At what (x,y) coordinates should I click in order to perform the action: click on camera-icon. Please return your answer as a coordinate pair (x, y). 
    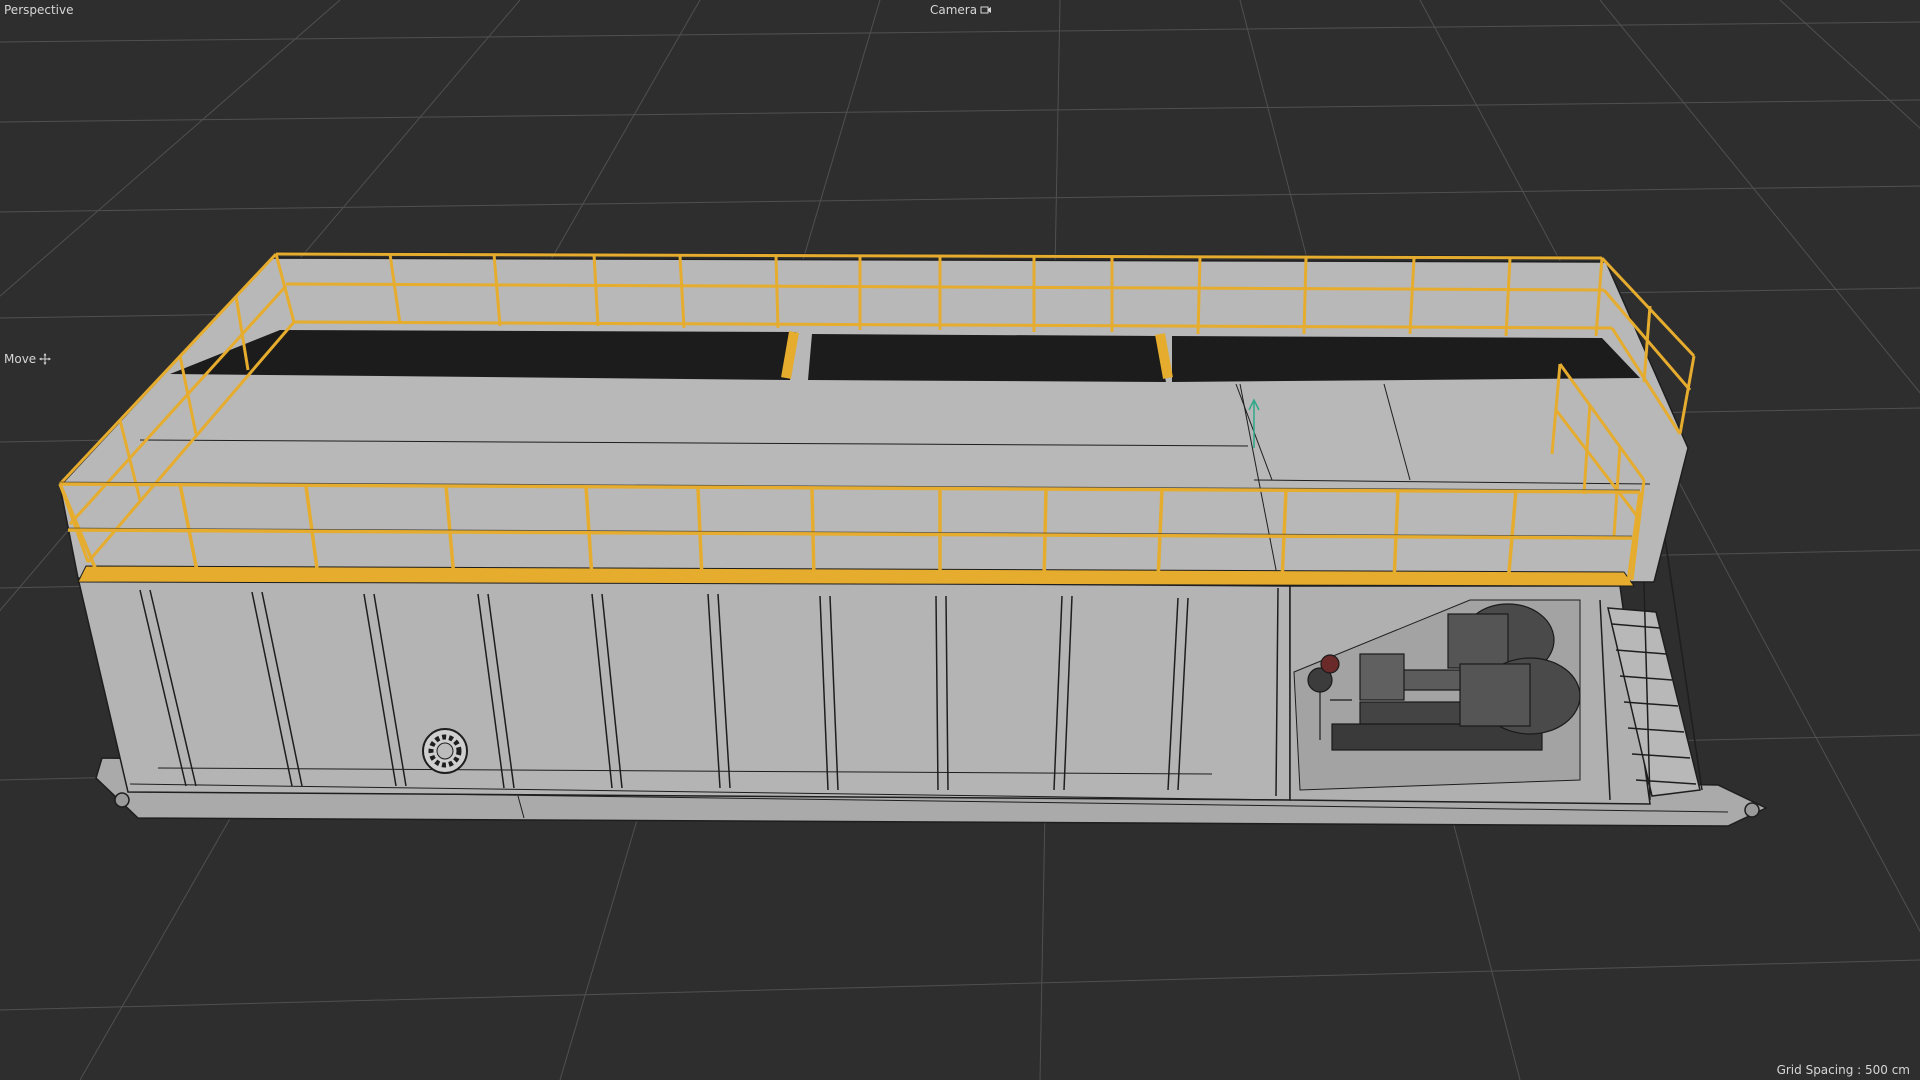
    Looking at the image, I should click on (986, 10).